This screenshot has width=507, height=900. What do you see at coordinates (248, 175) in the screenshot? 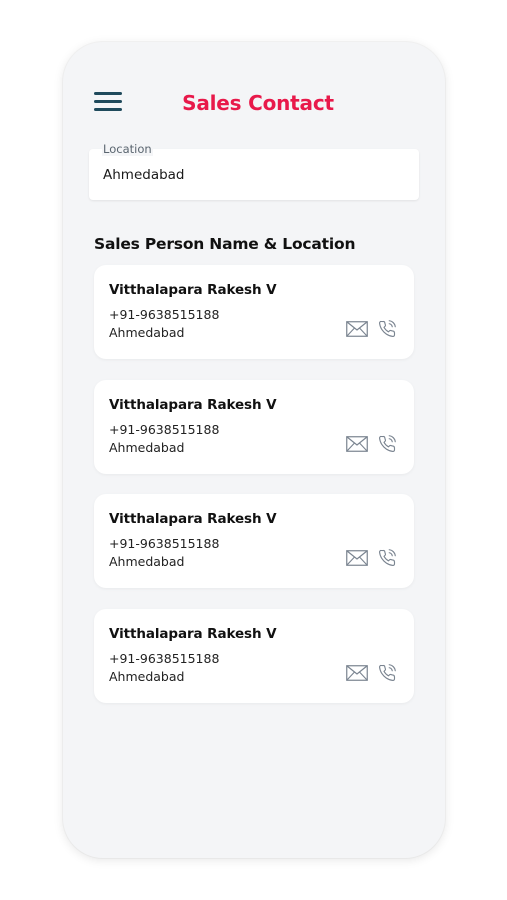
I see `location-input` at bounding box center [248, 175].